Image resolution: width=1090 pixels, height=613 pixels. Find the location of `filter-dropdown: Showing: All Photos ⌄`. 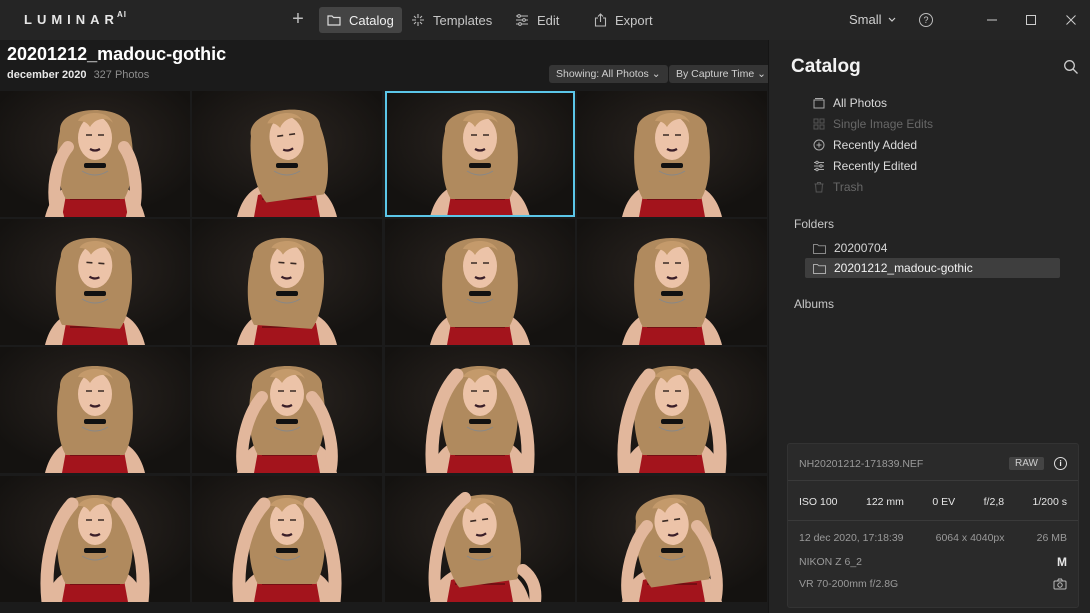

filter-dropdown: Showing: All Photos ⌄ is located at coordinates (608, 74).